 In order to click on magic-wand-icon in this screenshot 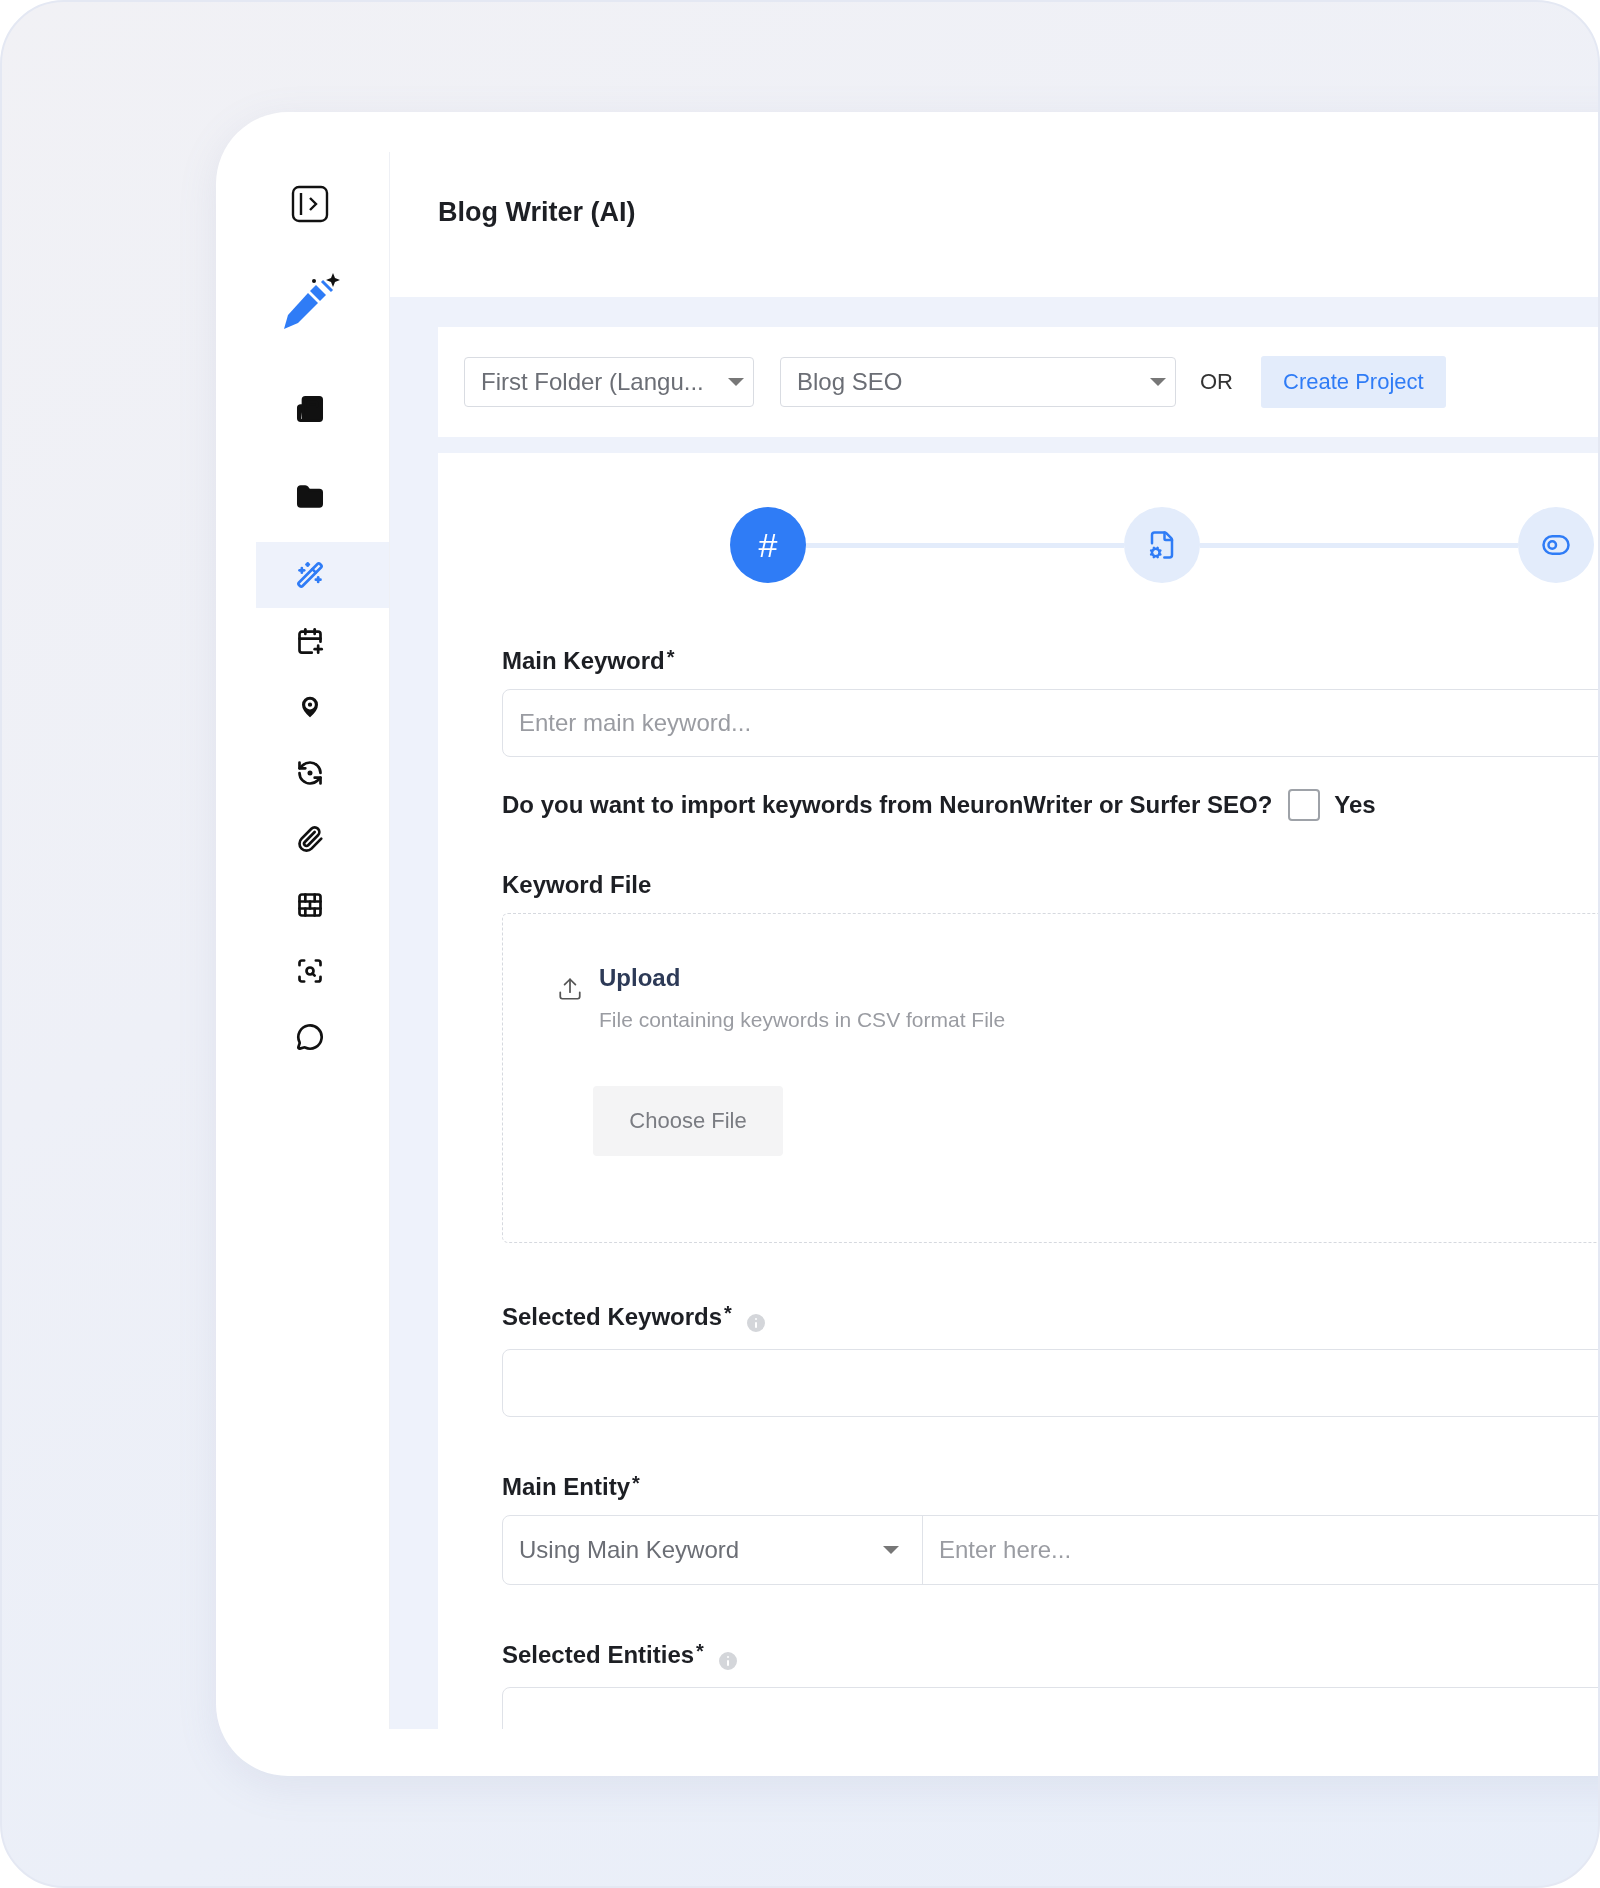, I will do `click(309, 575)`.